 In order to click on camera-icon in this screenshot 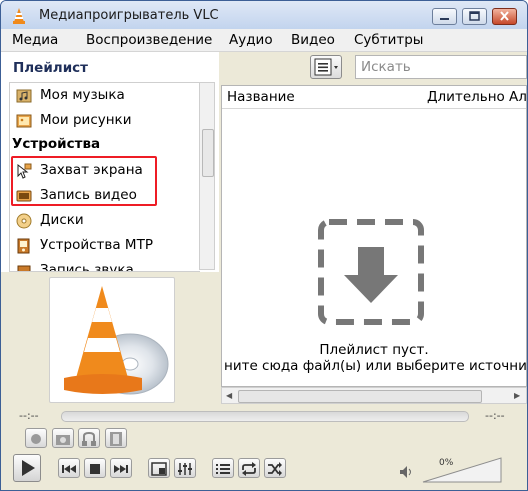, I will do `click(63, 440)`.